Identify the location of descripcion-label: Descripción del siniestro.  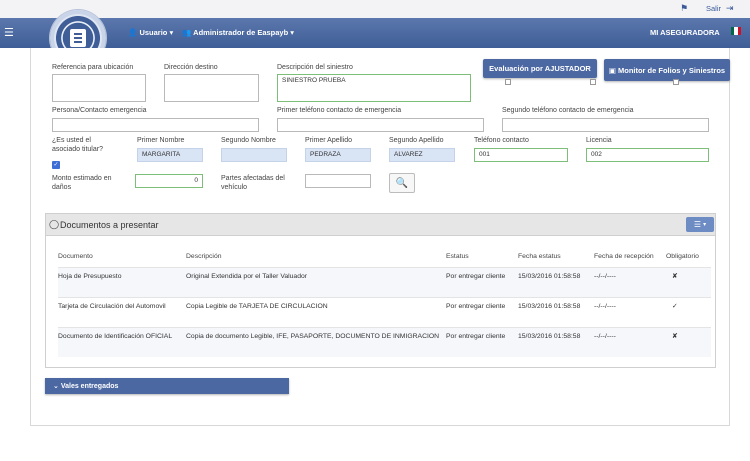
(315, 67).